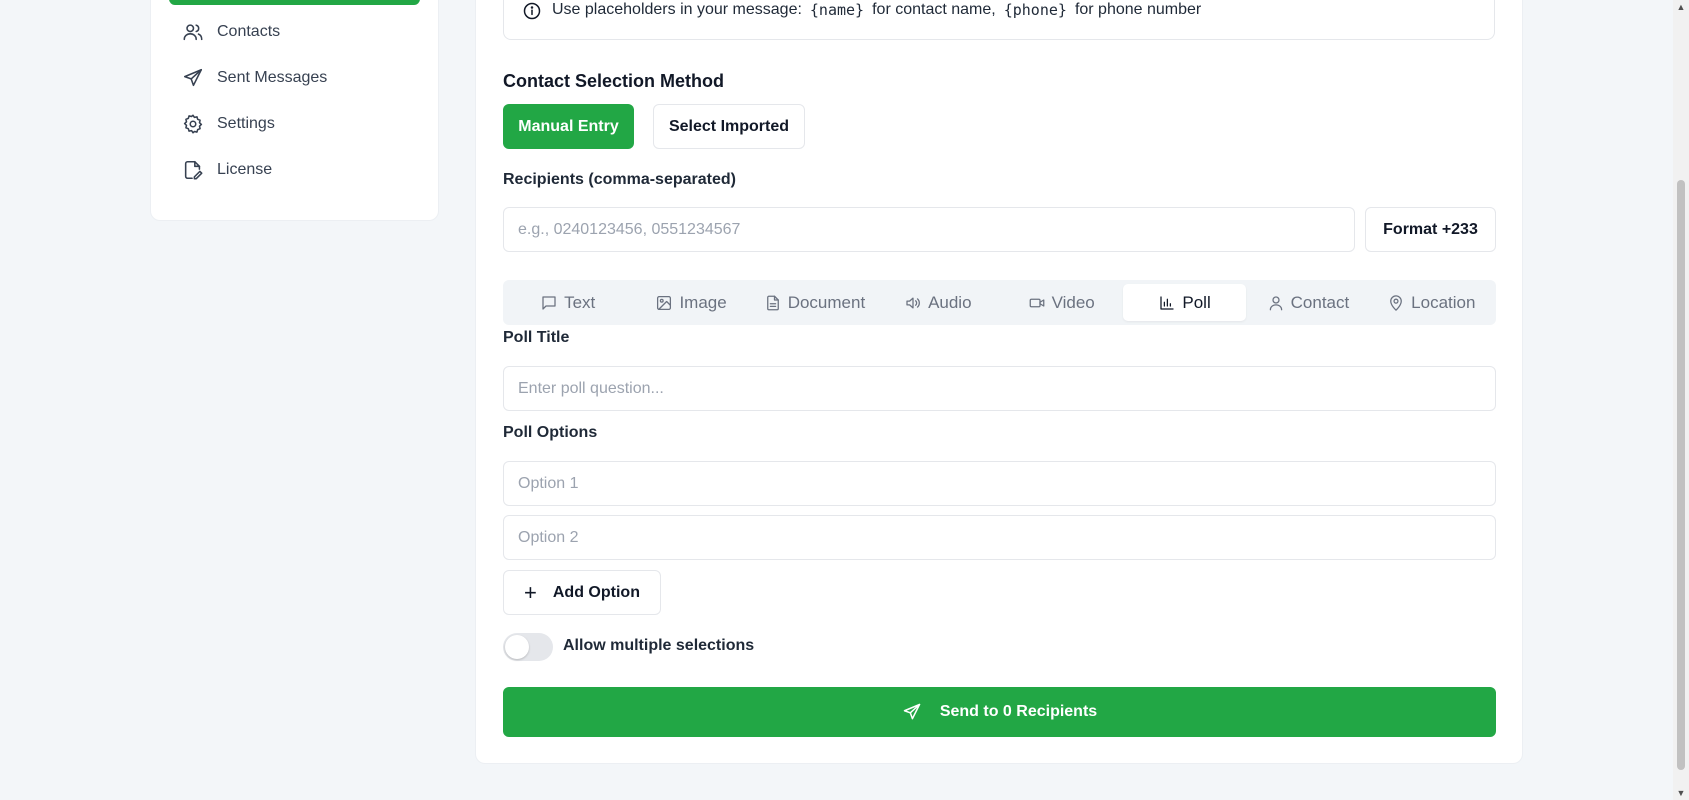 This screenshot has height=800, width=1689. I want to click on contact-selection-title: Contact Selection Method, so click(614, 81).